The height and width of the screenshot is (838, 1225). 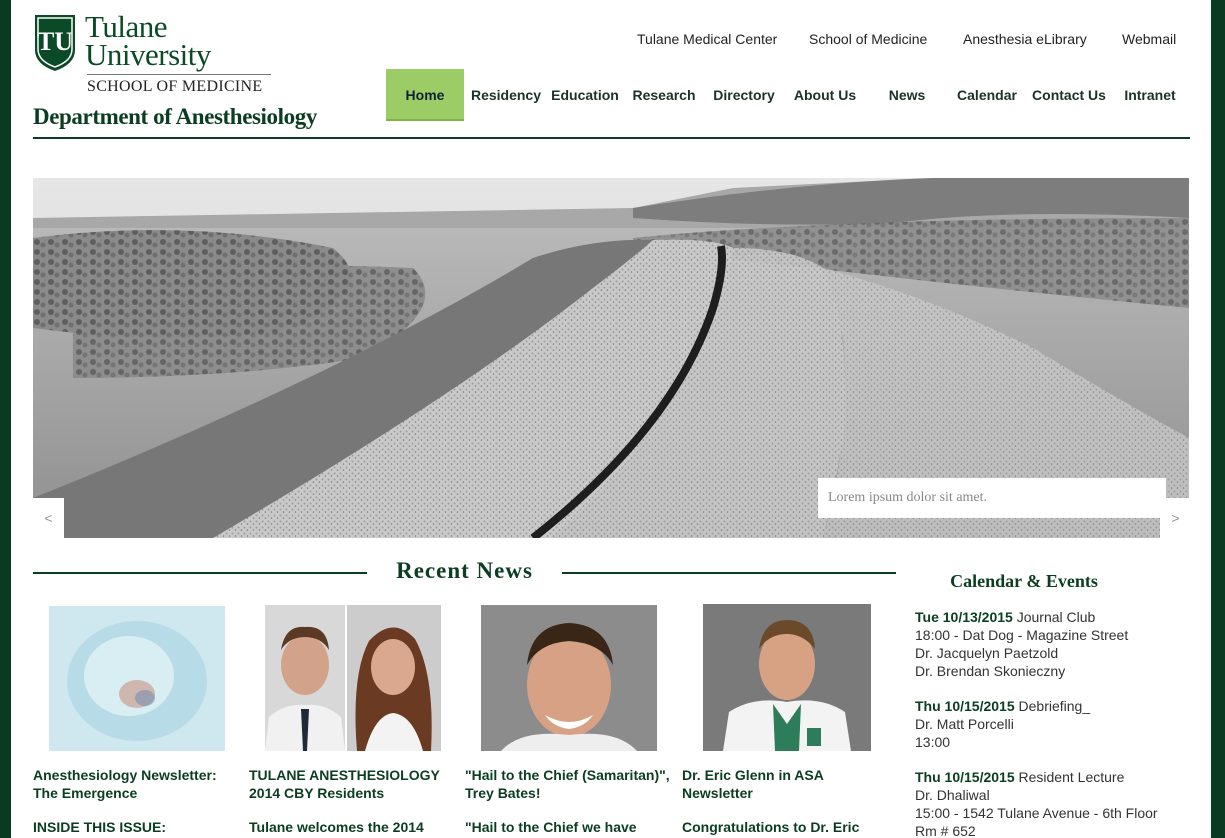 What do you see at coordinates (506, 95) in the screenshot?
I see `nav-residency: Residency` at bounding box center [506, 95].